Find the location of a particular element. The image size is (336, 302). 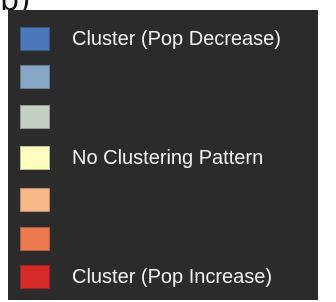

legend-label: Cluster (Pop Increase) is located at coordinates (172, 277).